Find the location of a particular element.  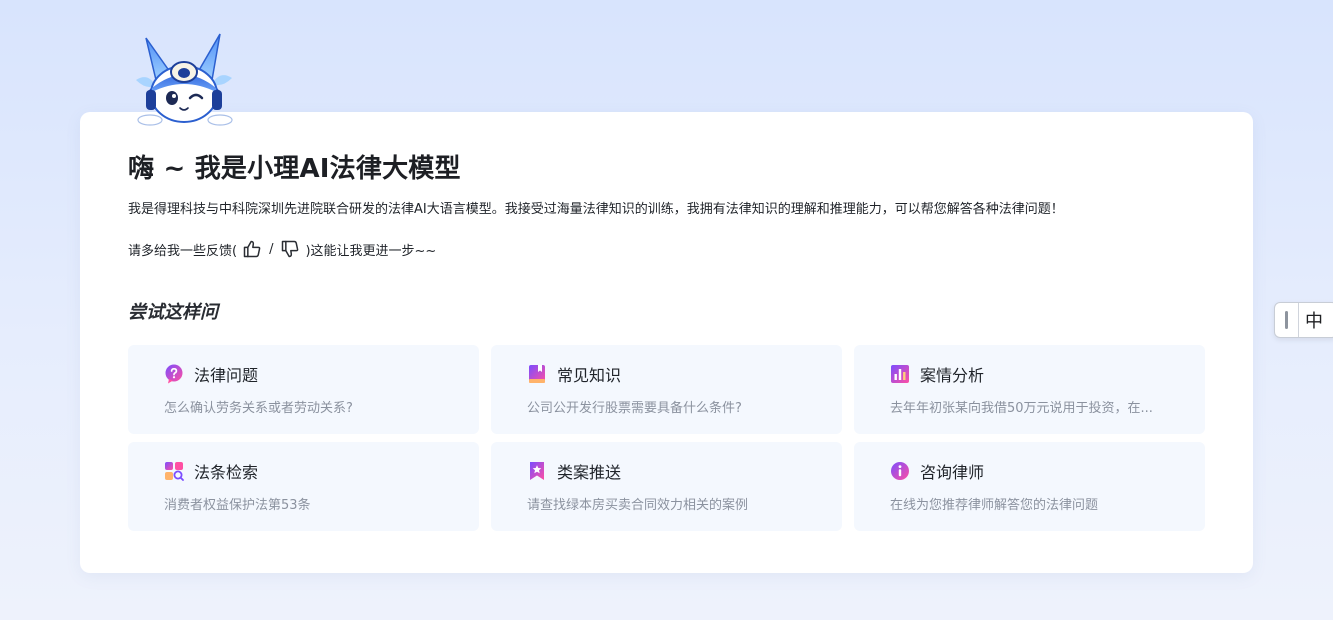

suggestion-question: 在线为您推荐律师解答您的法律问题 is located at coordinates (994, 505).